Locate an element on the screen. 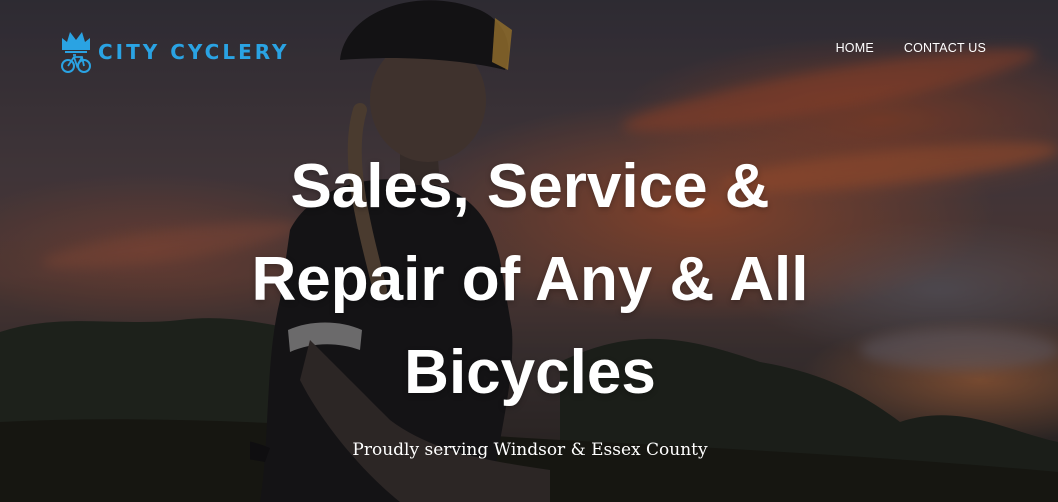  hero-subheadline: Proudly serving Windsor & Essex County is located at coordinates (530, 450).